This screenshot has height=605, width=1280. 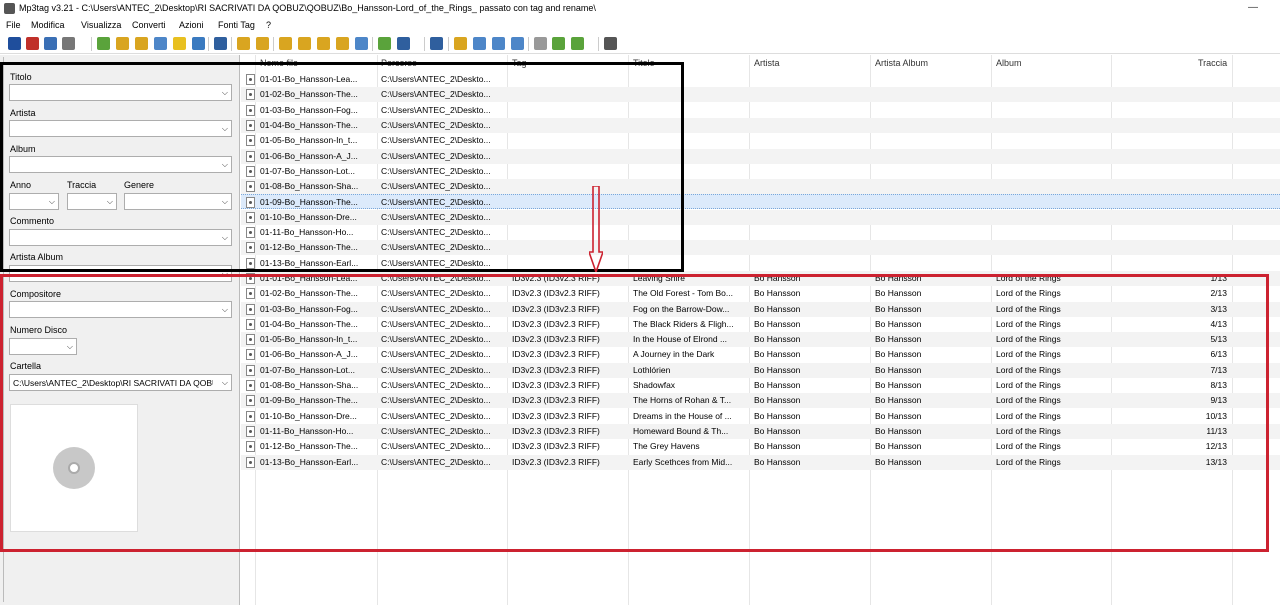 What do you see at coordinates (361, 43) in the screenshot?
I see `filter-icon` at bounding box center [361, 43].